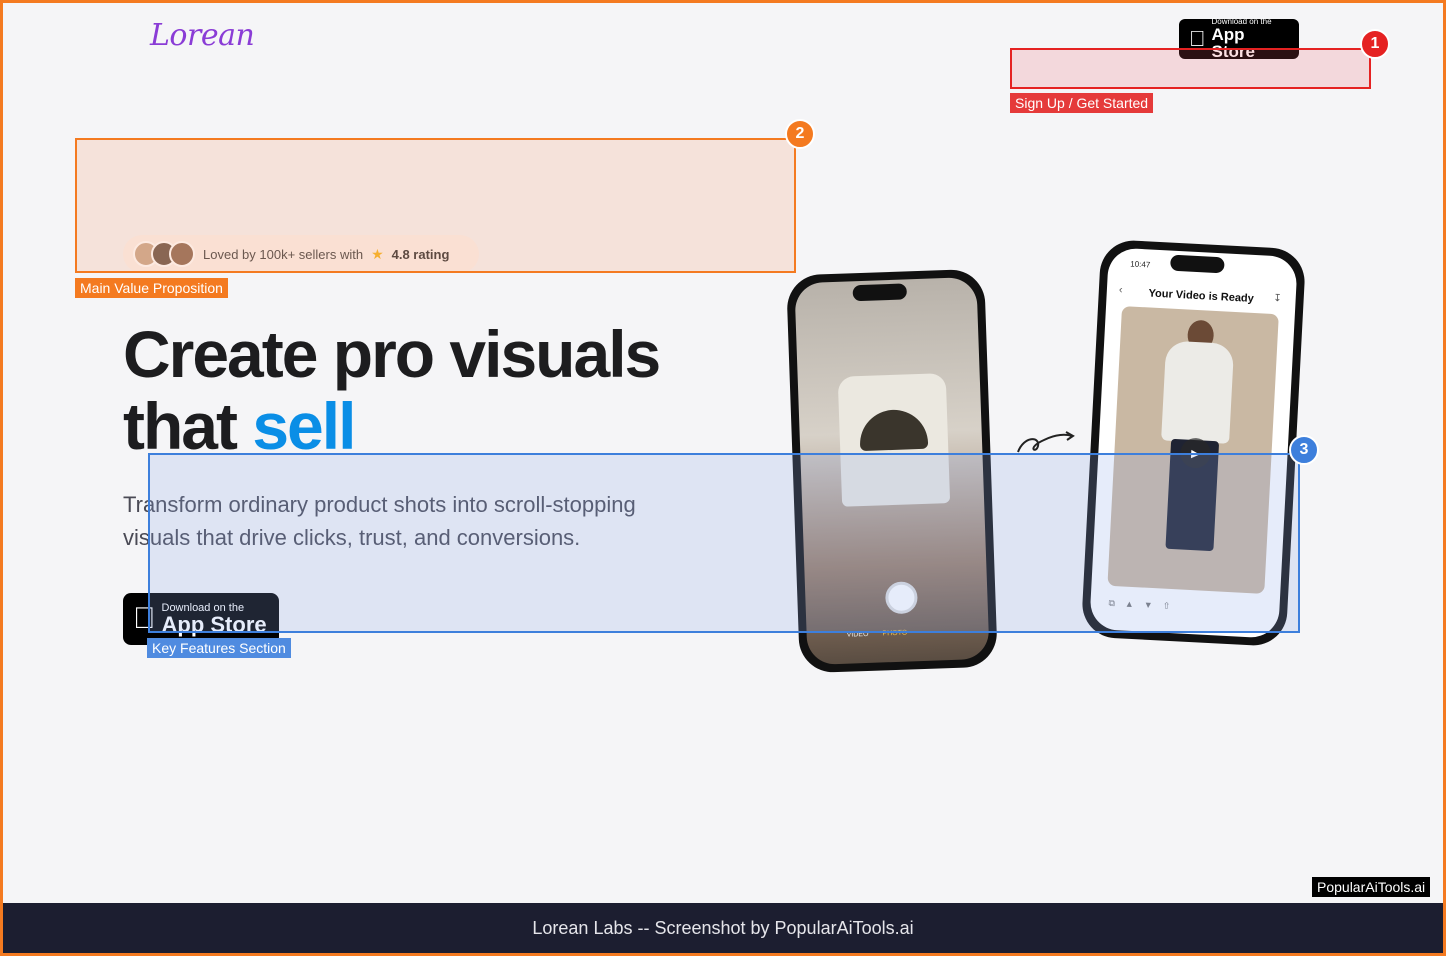 The image size is (1446, 956). Describe the element at coordinates (1046, 442) in the screenshot. I see `curved-arrow-icon` at that location.